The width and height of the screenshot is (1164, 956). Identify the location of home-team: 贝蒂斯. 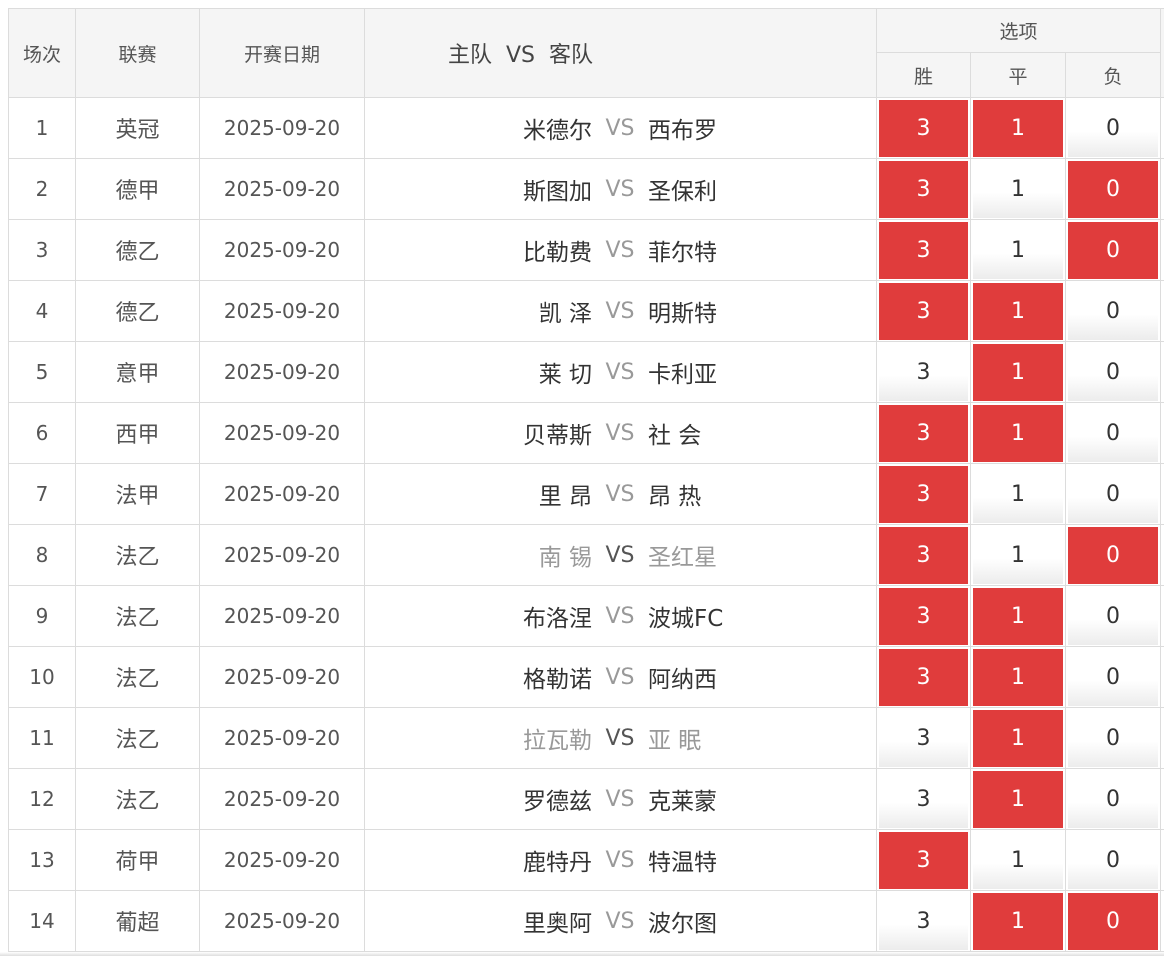
(557, 436).